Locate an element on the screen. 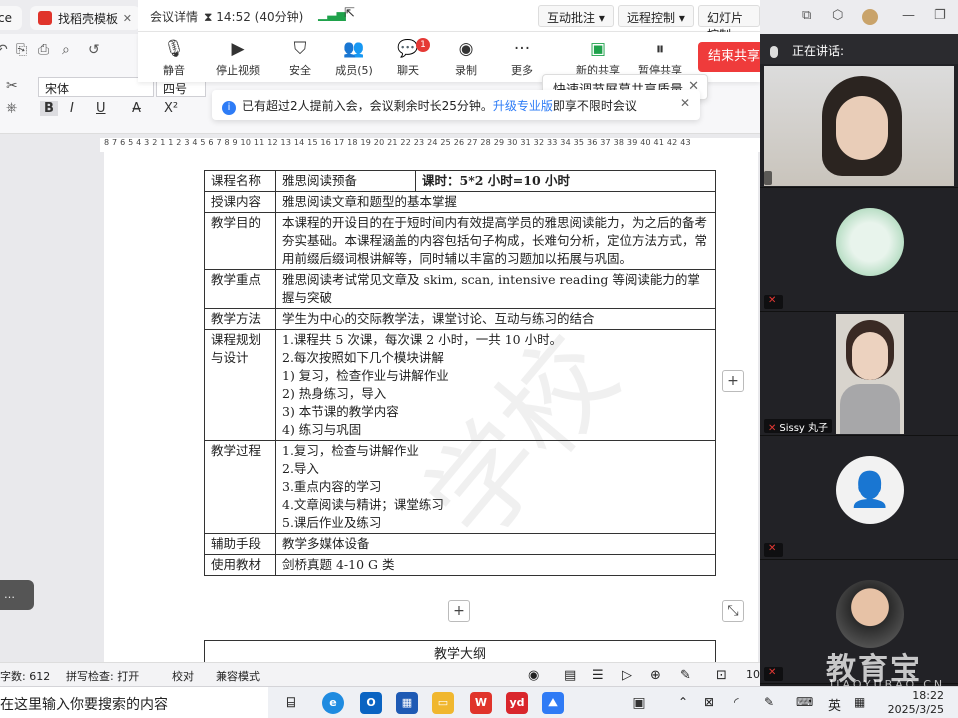 The height and width of the screenshot is (718, 958). stop-video-button: ▶ 停止视频 is located at coordinates (238, 58).